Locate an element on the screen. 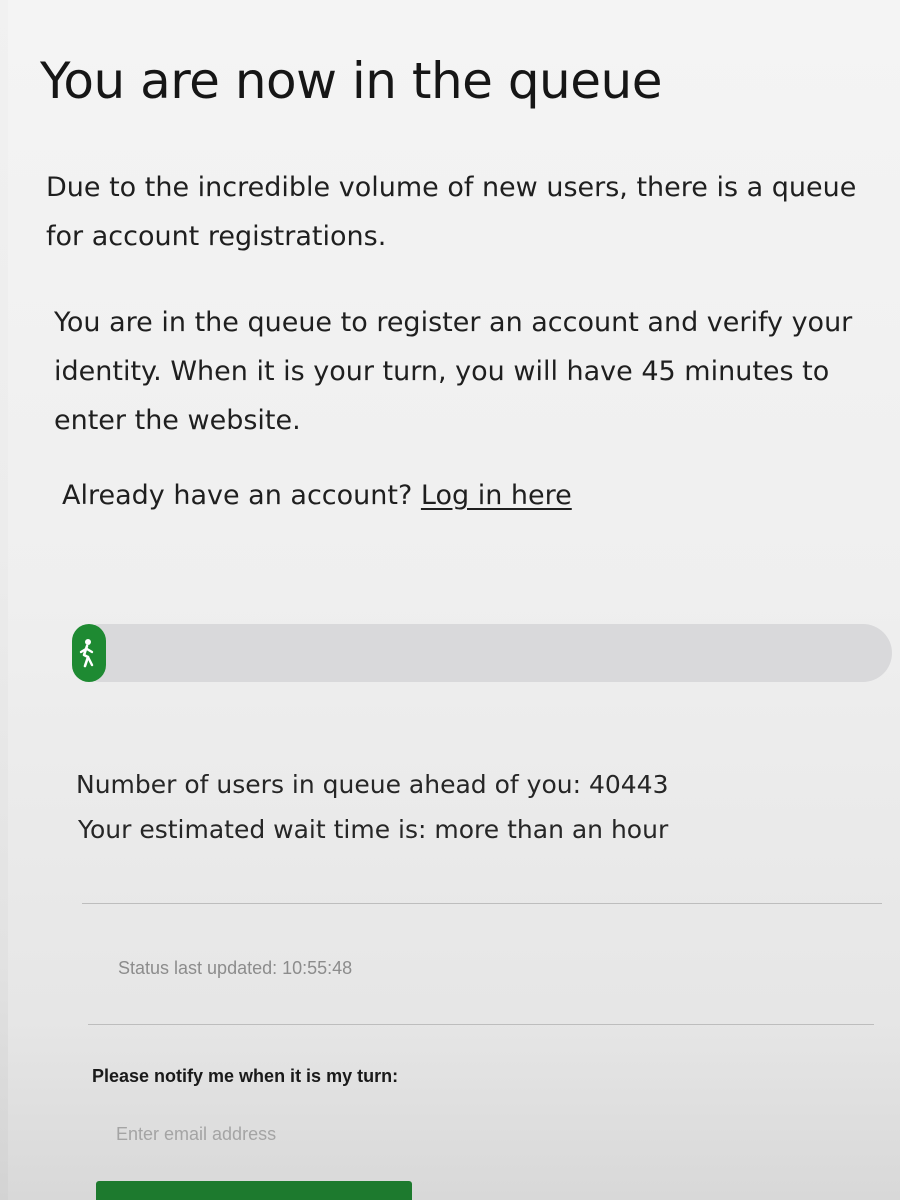 The image size is (900, 1200). queue-progress-fill is located at coordinates (89, 653).